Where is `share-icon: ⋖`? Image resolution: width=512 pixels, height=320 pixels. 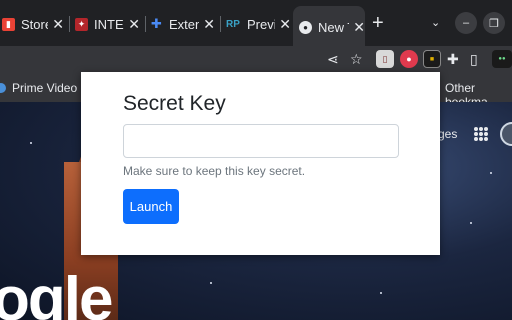
share-icon: ⋖ is located at coordinates (333, 59).